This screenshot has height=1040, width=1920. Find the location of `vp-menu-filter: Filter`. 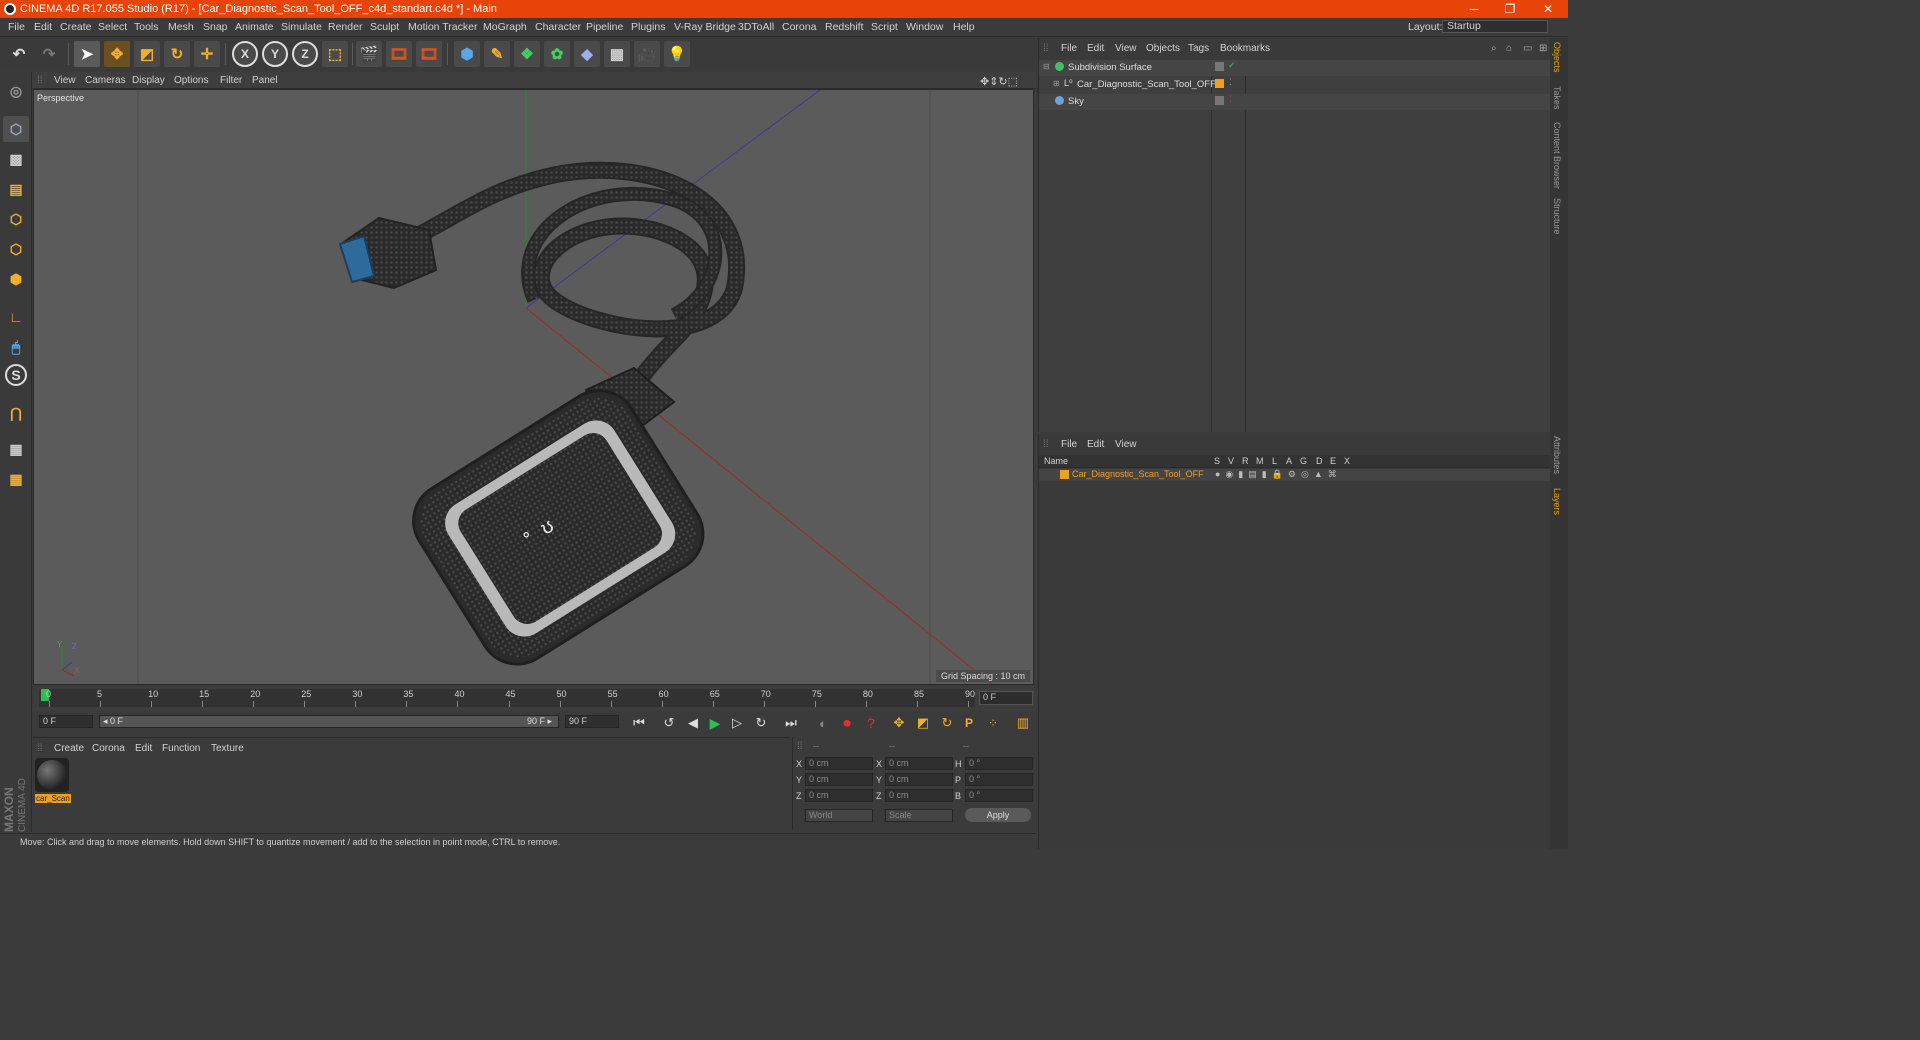

vp-menu-filter: Filter is located at coordinates (231, 80).